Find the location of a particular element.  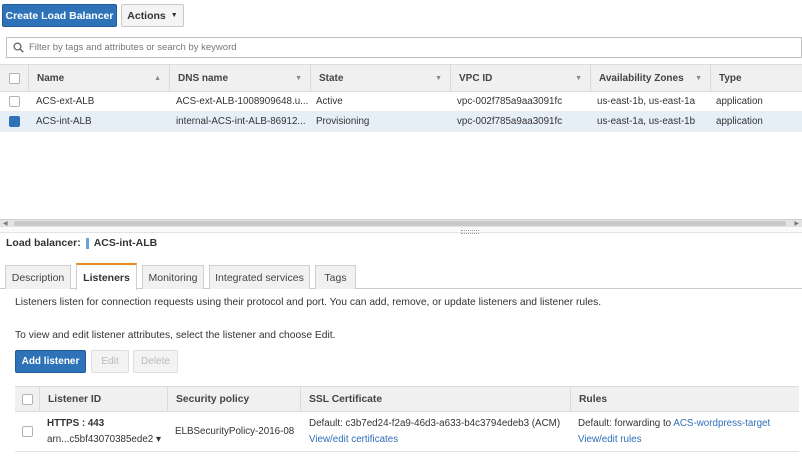

cell-state: Active is located at coordinates (329, 101).